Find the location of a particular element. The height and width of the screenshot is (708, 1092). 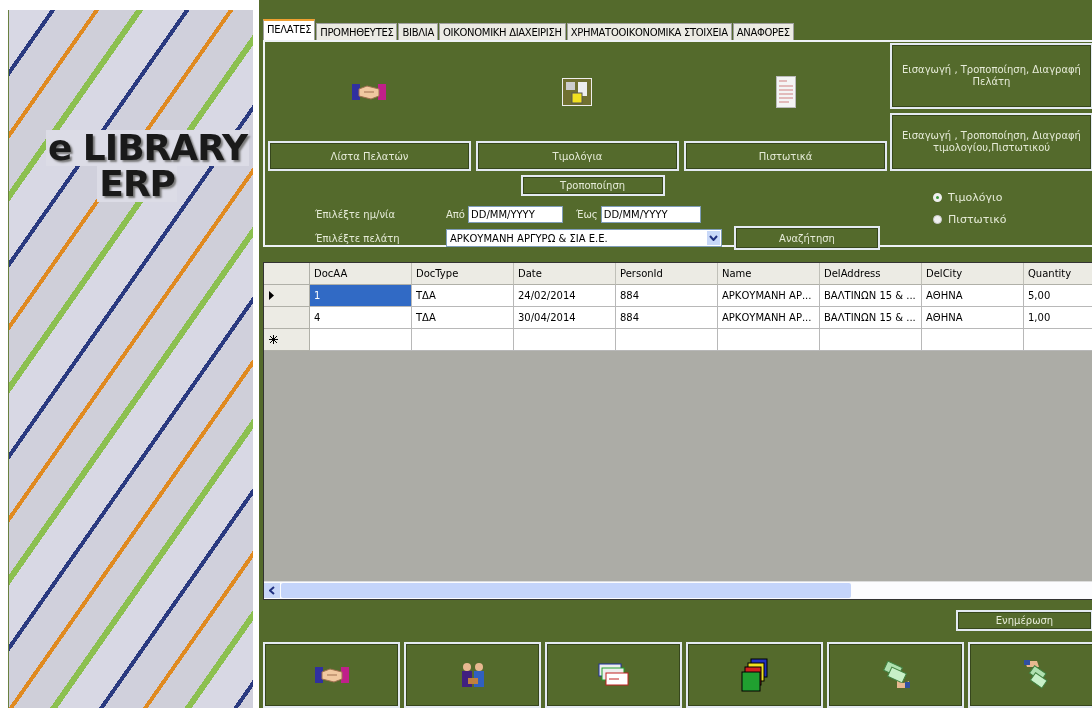

table-cell: 4 is located at coordinates (361, 318).